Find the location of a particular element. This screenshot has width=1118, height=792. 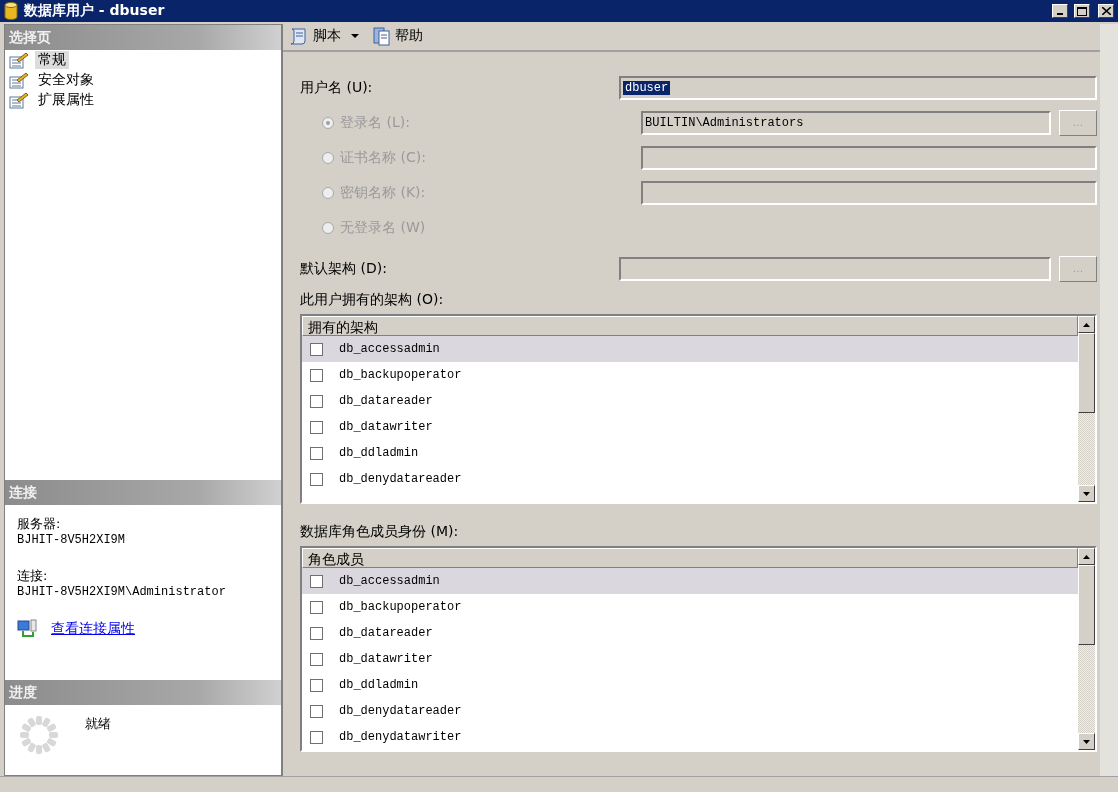

user-name-field: dbuser is located at coordinates (858, 87).